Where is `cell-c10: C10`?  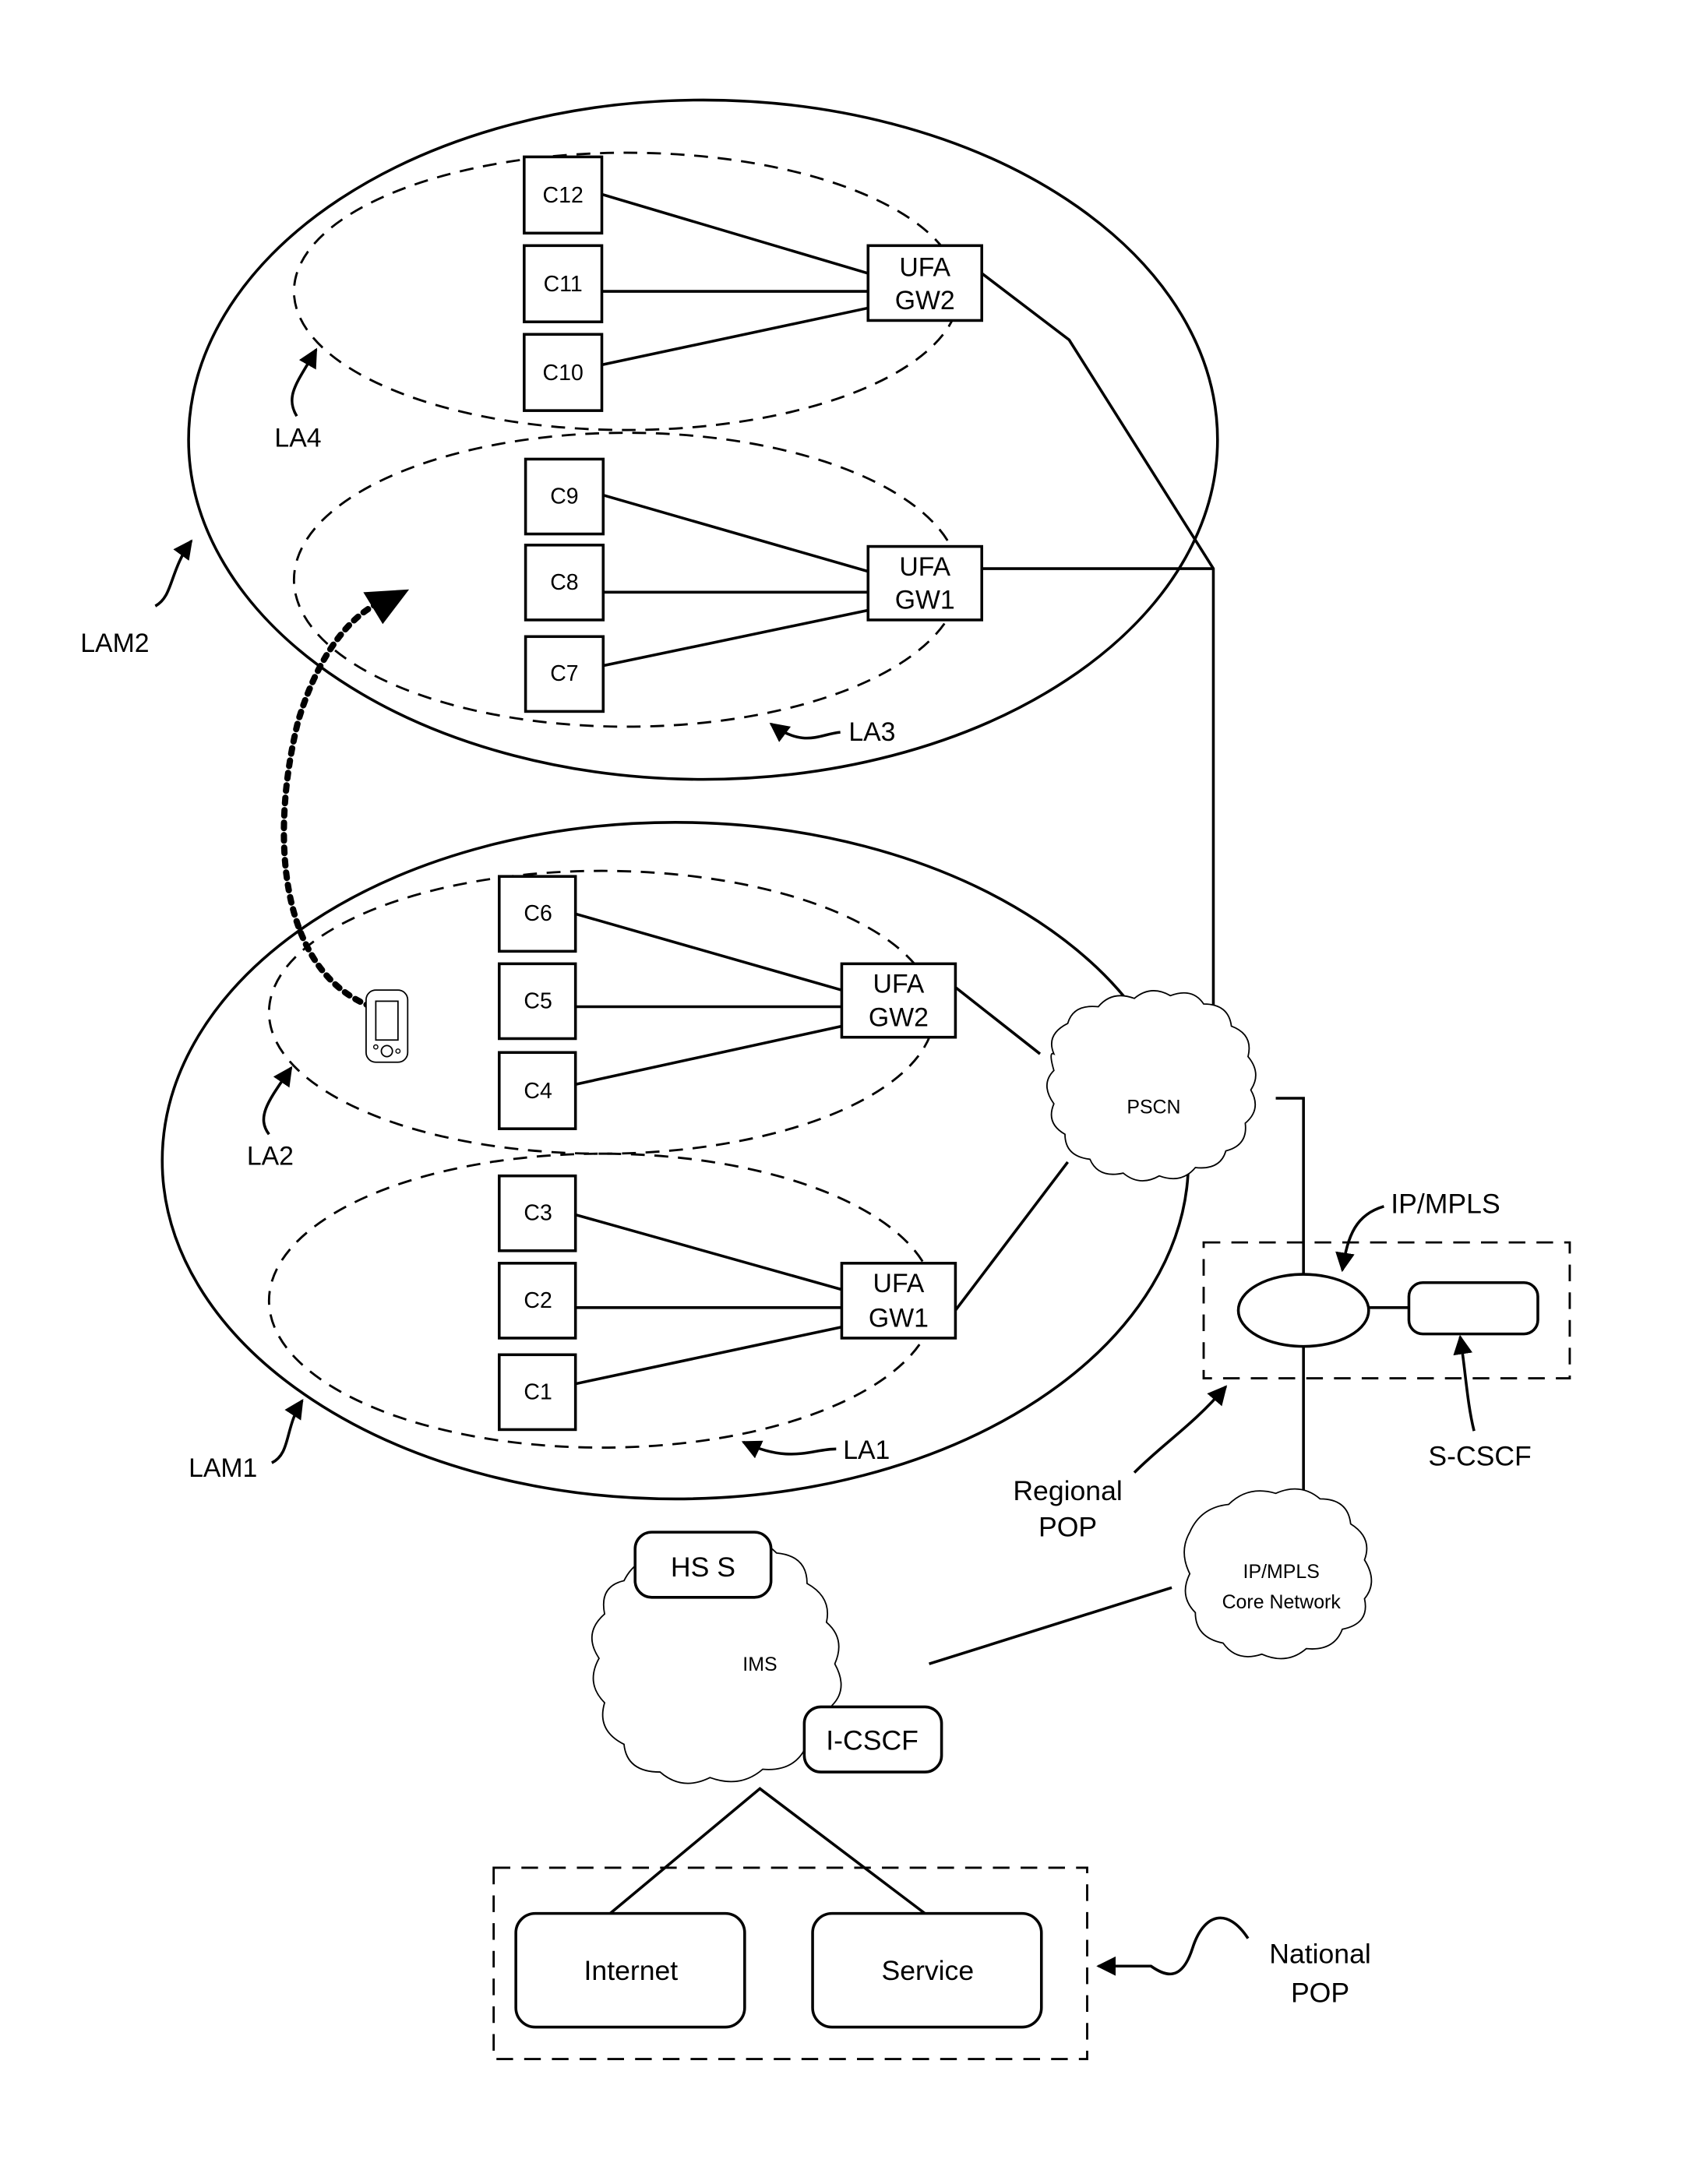
cell-c10: C10 is located at coordinates (563, 373).